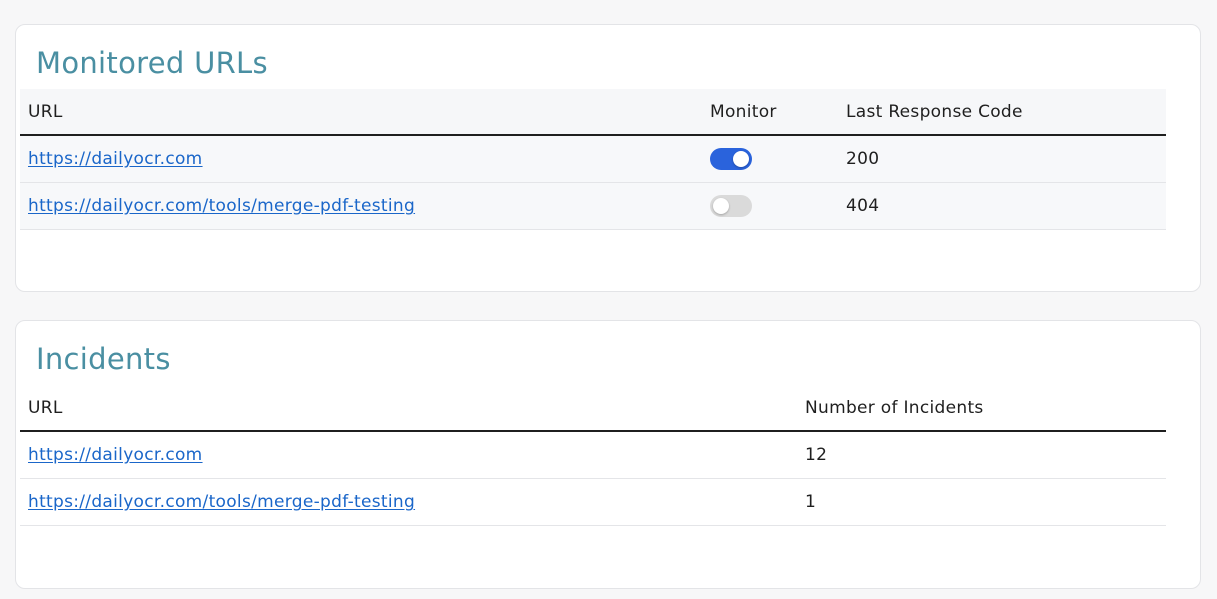 The image size is (1217, 599). Describe the element at coordinates (1002, 112) in the screenshot. I see `column-header-last-response-code: Last Response Code` at that location.